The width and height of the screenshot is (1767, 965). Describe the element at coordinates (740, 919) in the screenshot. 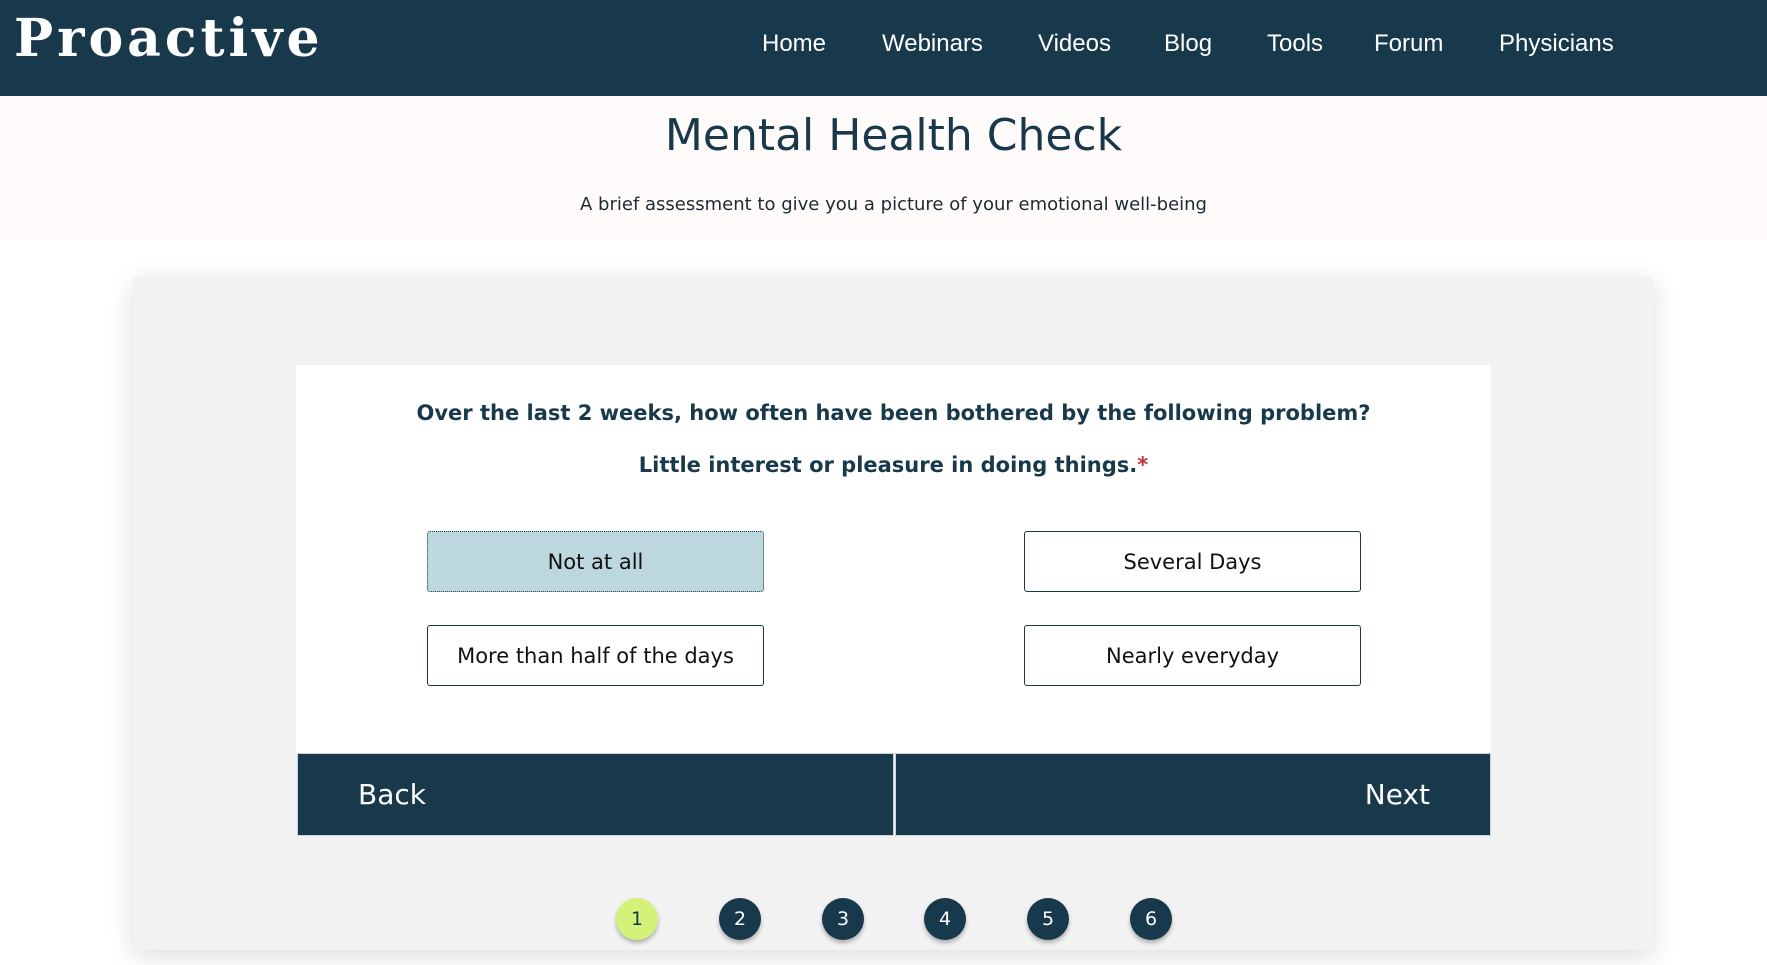

I see `step-2: 2` at that location.